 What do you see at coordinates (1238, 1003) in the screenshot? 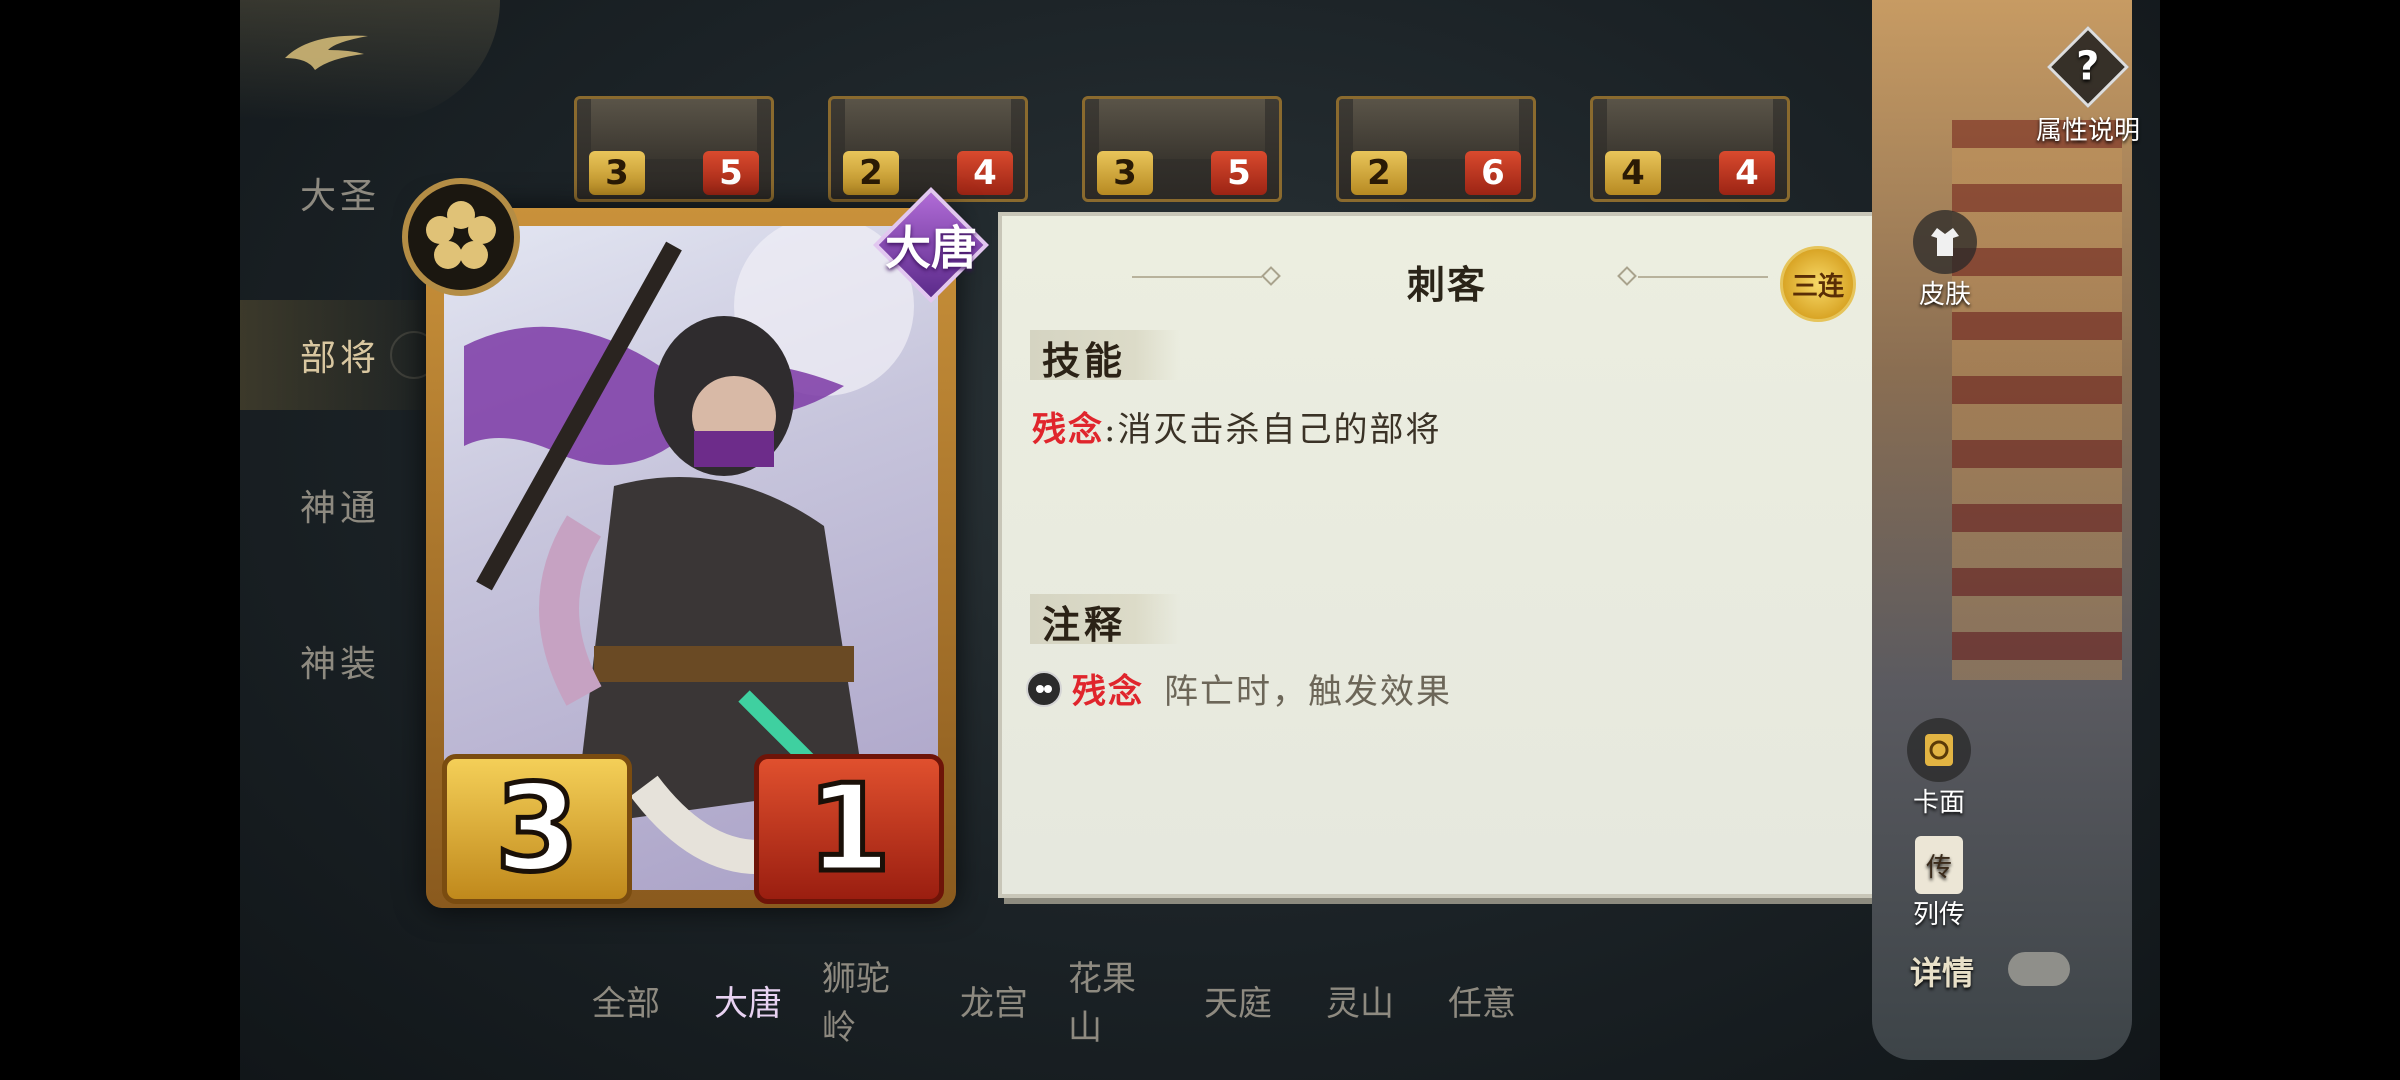
I see `filter-label: 天庭` at bounding box center [1238, 1003].